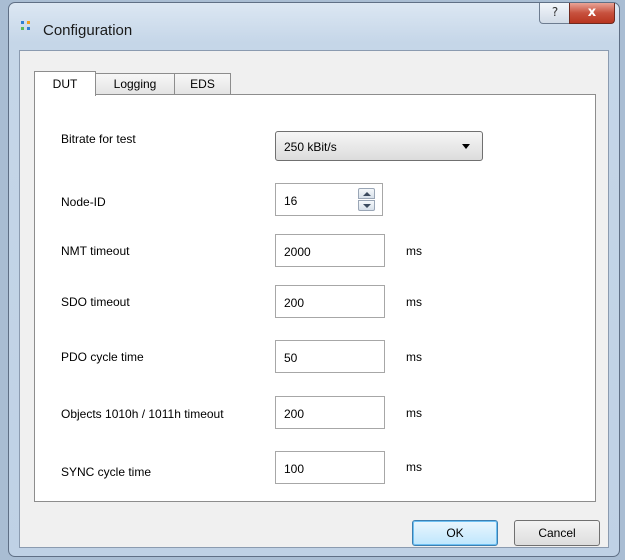 The image size is (625, 560). I want to click on sync-cycle-input: 100, so click(330, 467).